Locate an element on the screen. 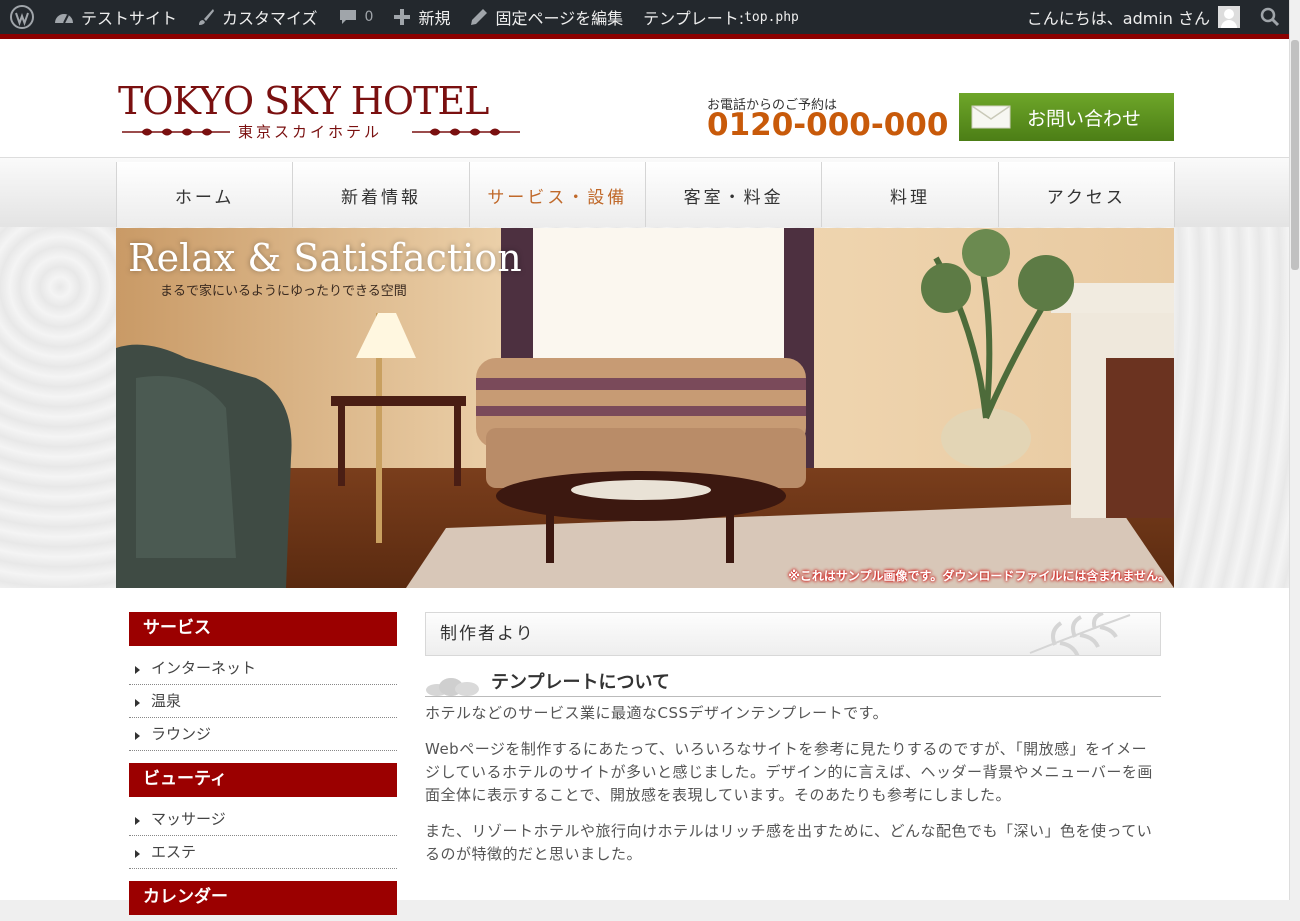 Image resolution: width=1300 pixels, height=921 pixels. dashboard-icon is located at coordinates (64, 17).